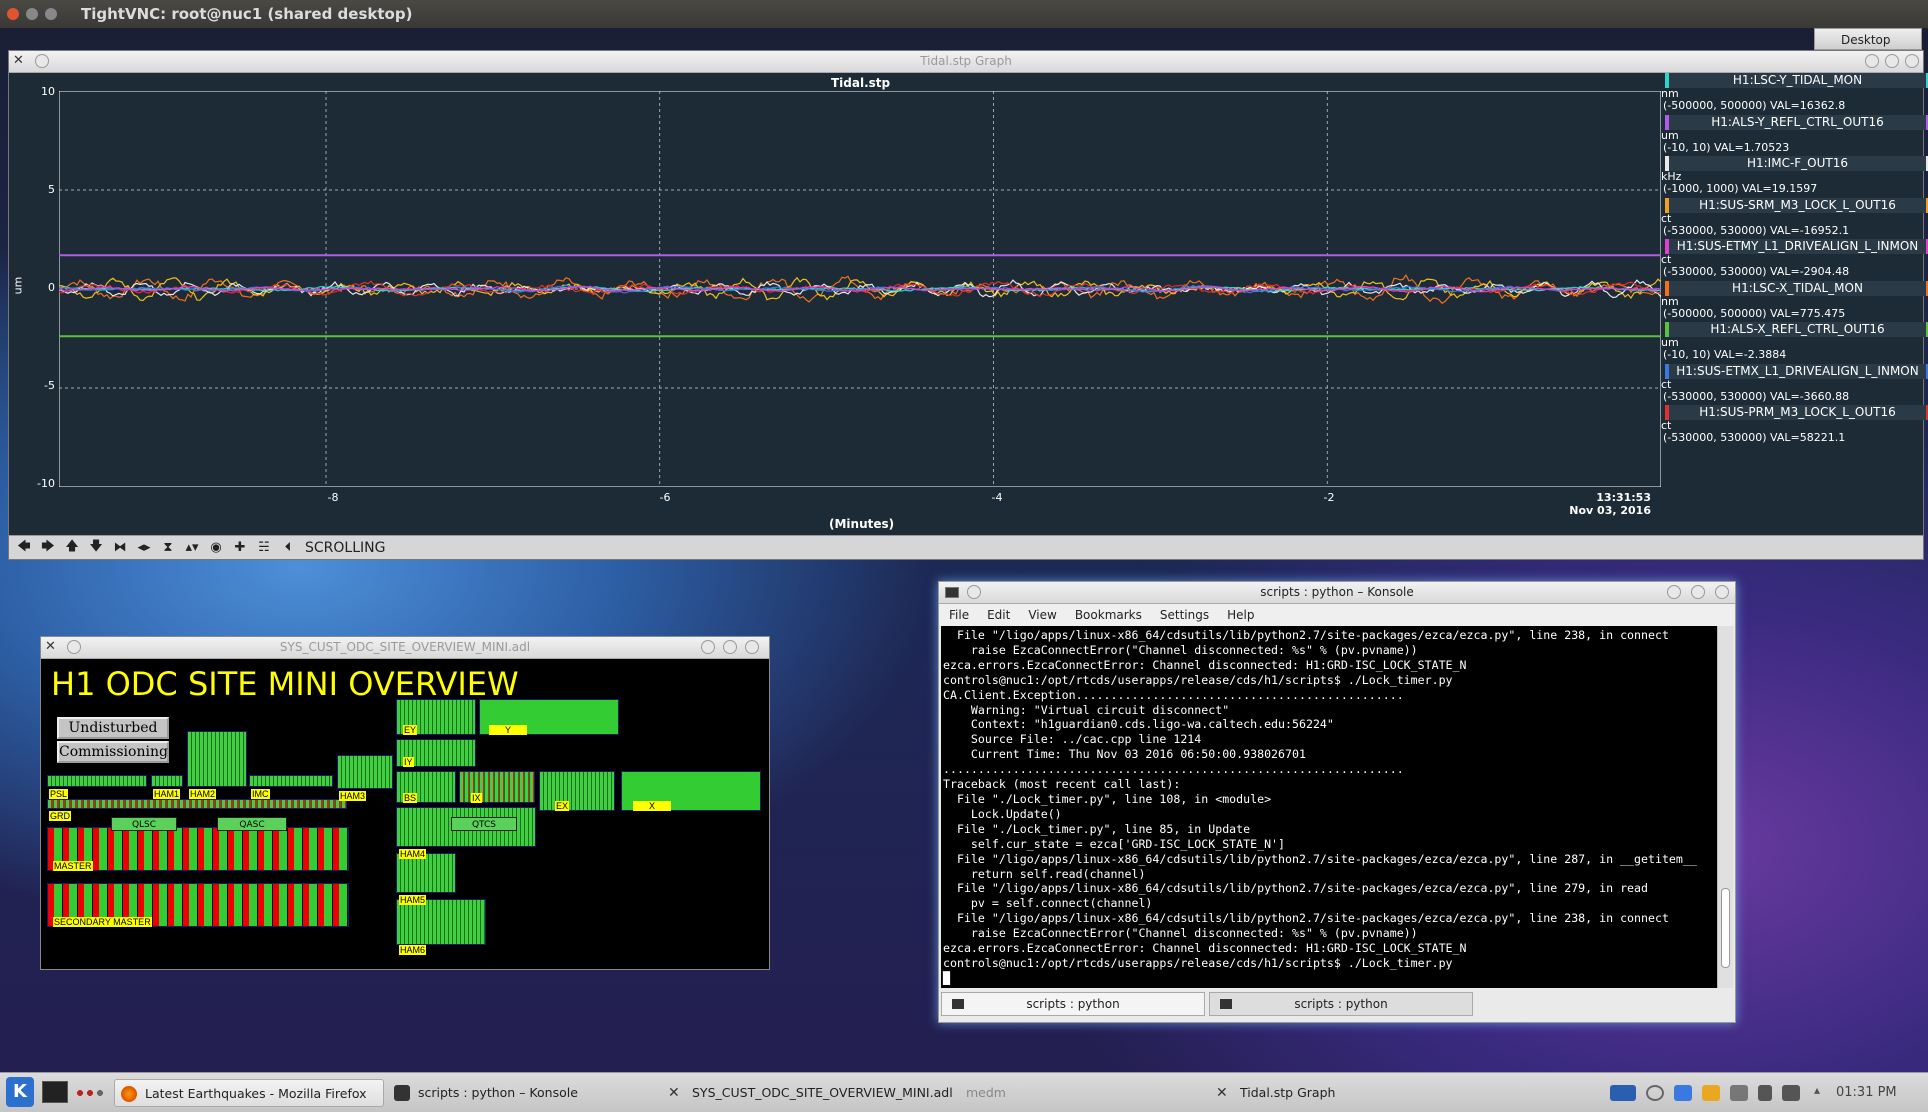  Describe the element at coordinates (1042, 615) in the screenshot. I see `menu-view: View` at that location.